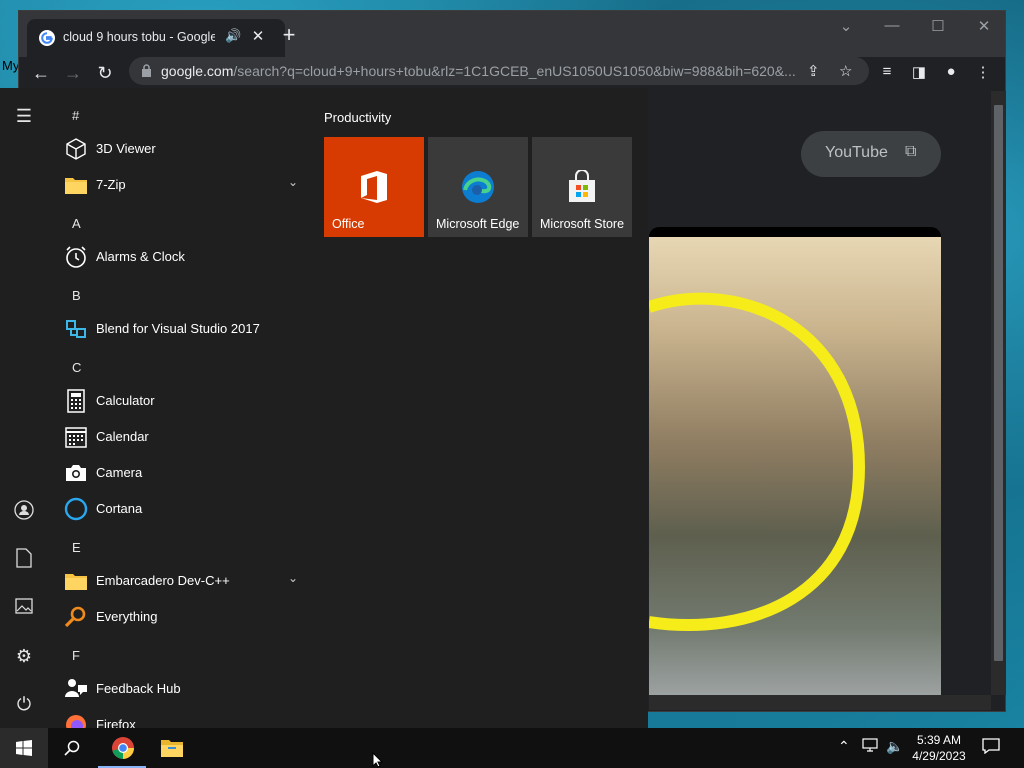  Describe the element at coordinates (919, 72) in the screenshot. I see `side-panel-icon: ◨` at that location.